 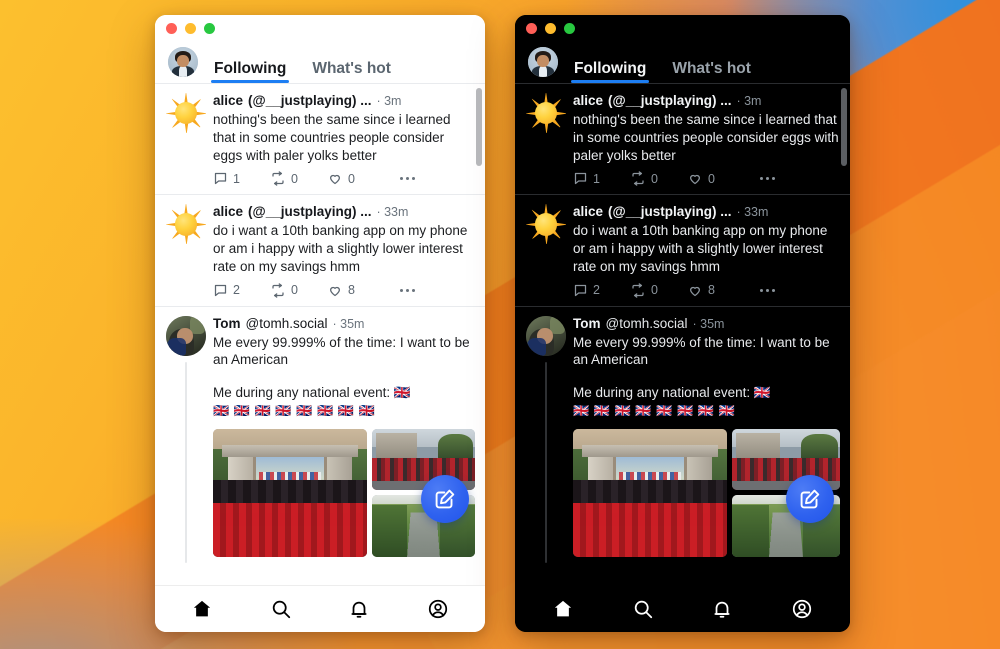 What do you see at coordinates (711, 290) in the screenshot?
I see `like-count: 8` at bounding box center [711, 290].